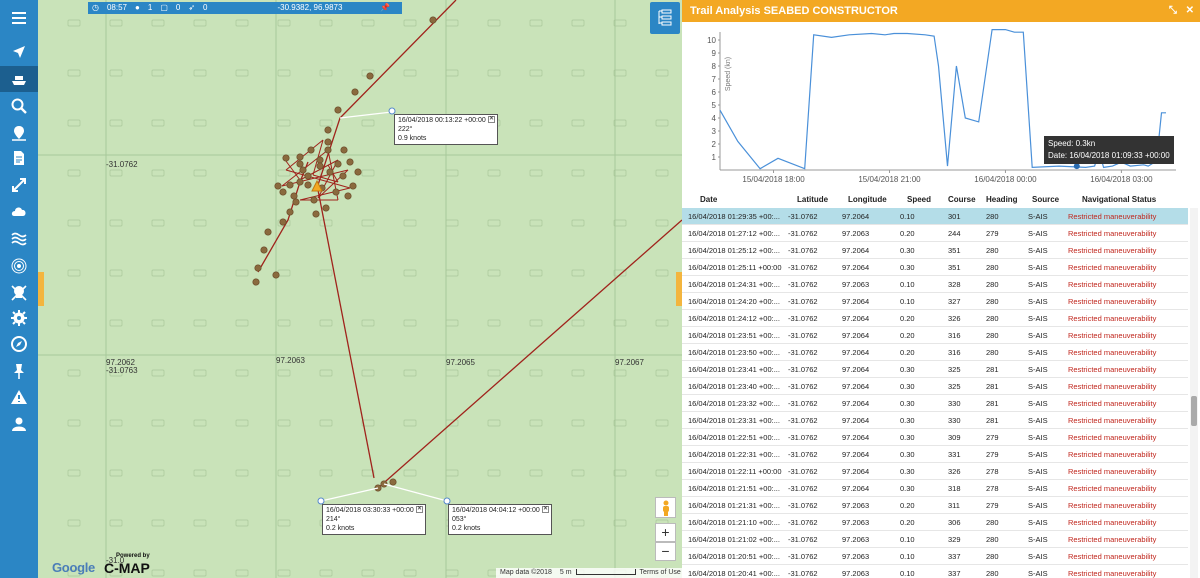 This screenshot has width=1200, height=578. I want to click on sidebar-item-settings, so click(19, 318).